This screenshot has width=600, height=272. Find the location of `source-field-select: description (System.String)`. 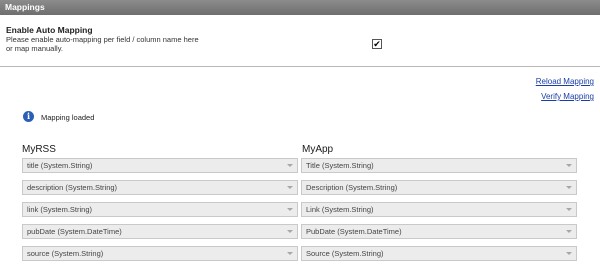

source-field-select: description (System.String) is located at coordinates (160, 187).